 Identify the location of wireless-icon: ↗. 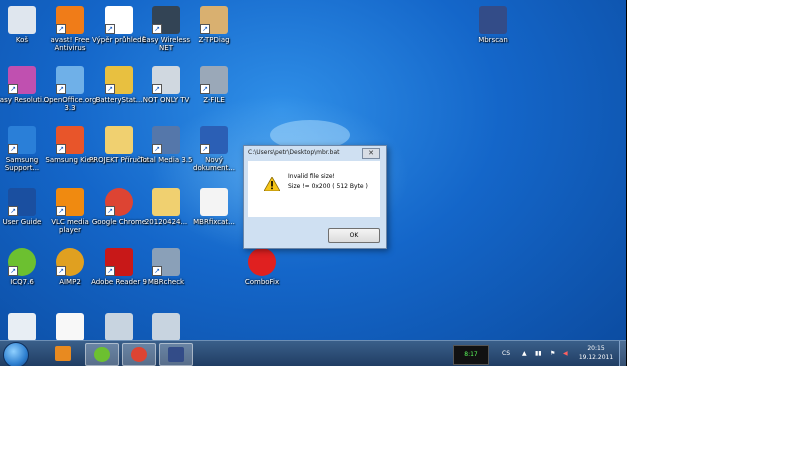
(166, 20).